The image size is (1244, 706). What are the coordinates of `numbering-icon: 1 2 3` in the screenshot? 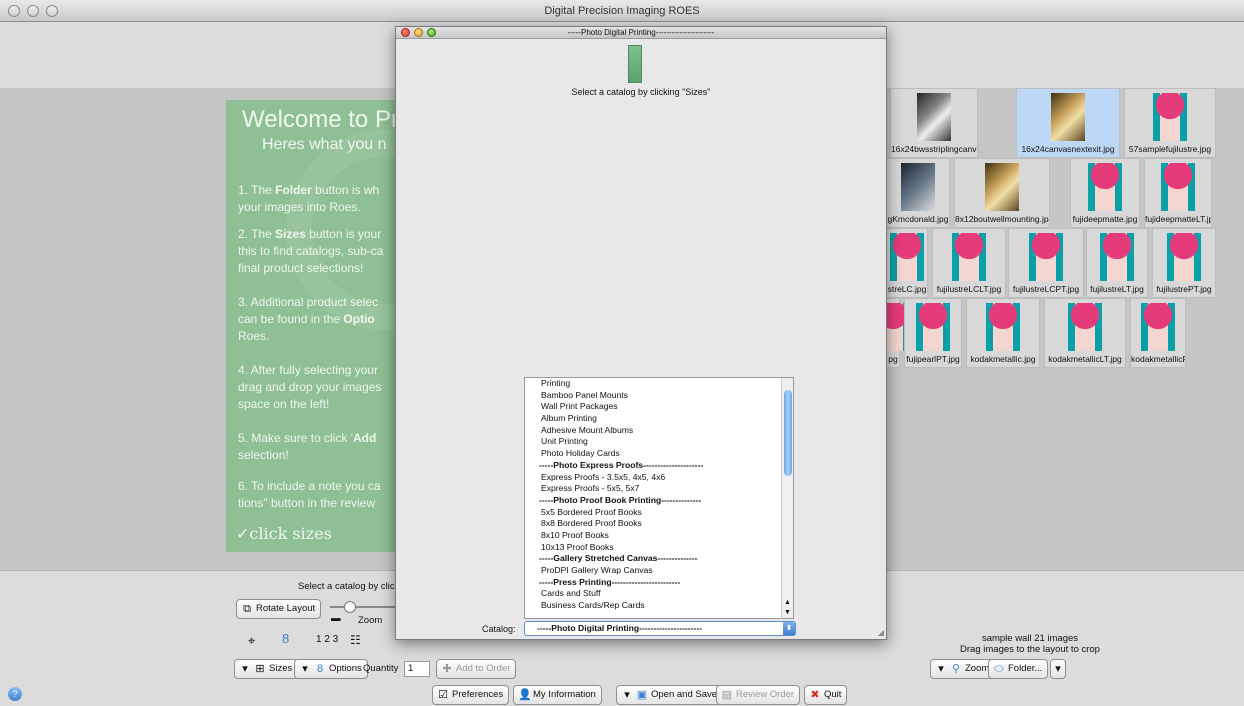 It's located at (327, 639).